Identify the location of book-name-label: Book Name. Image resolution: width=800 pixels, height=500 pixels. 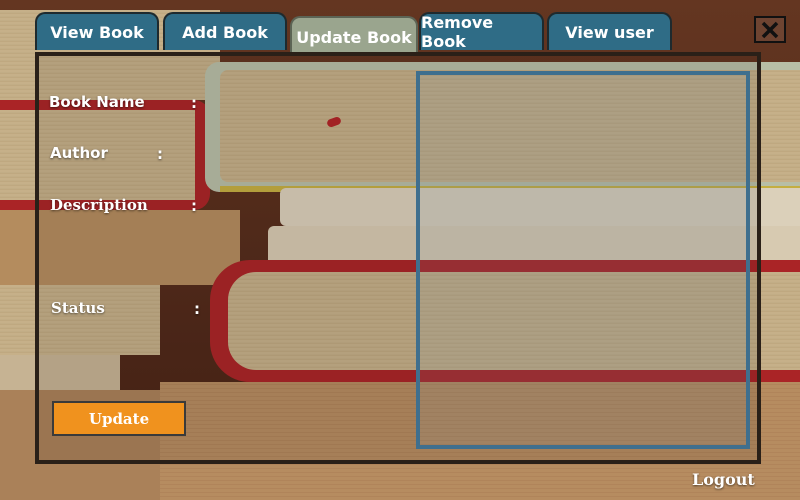
(97, 102).